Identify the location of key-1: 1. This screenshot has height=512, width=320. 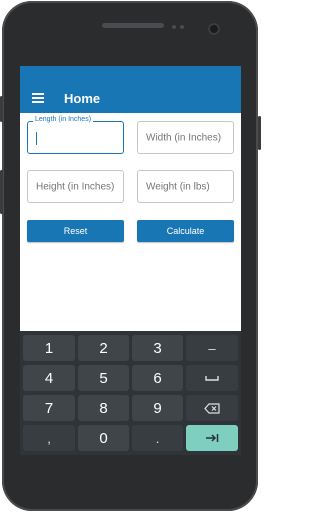
(49, 348).